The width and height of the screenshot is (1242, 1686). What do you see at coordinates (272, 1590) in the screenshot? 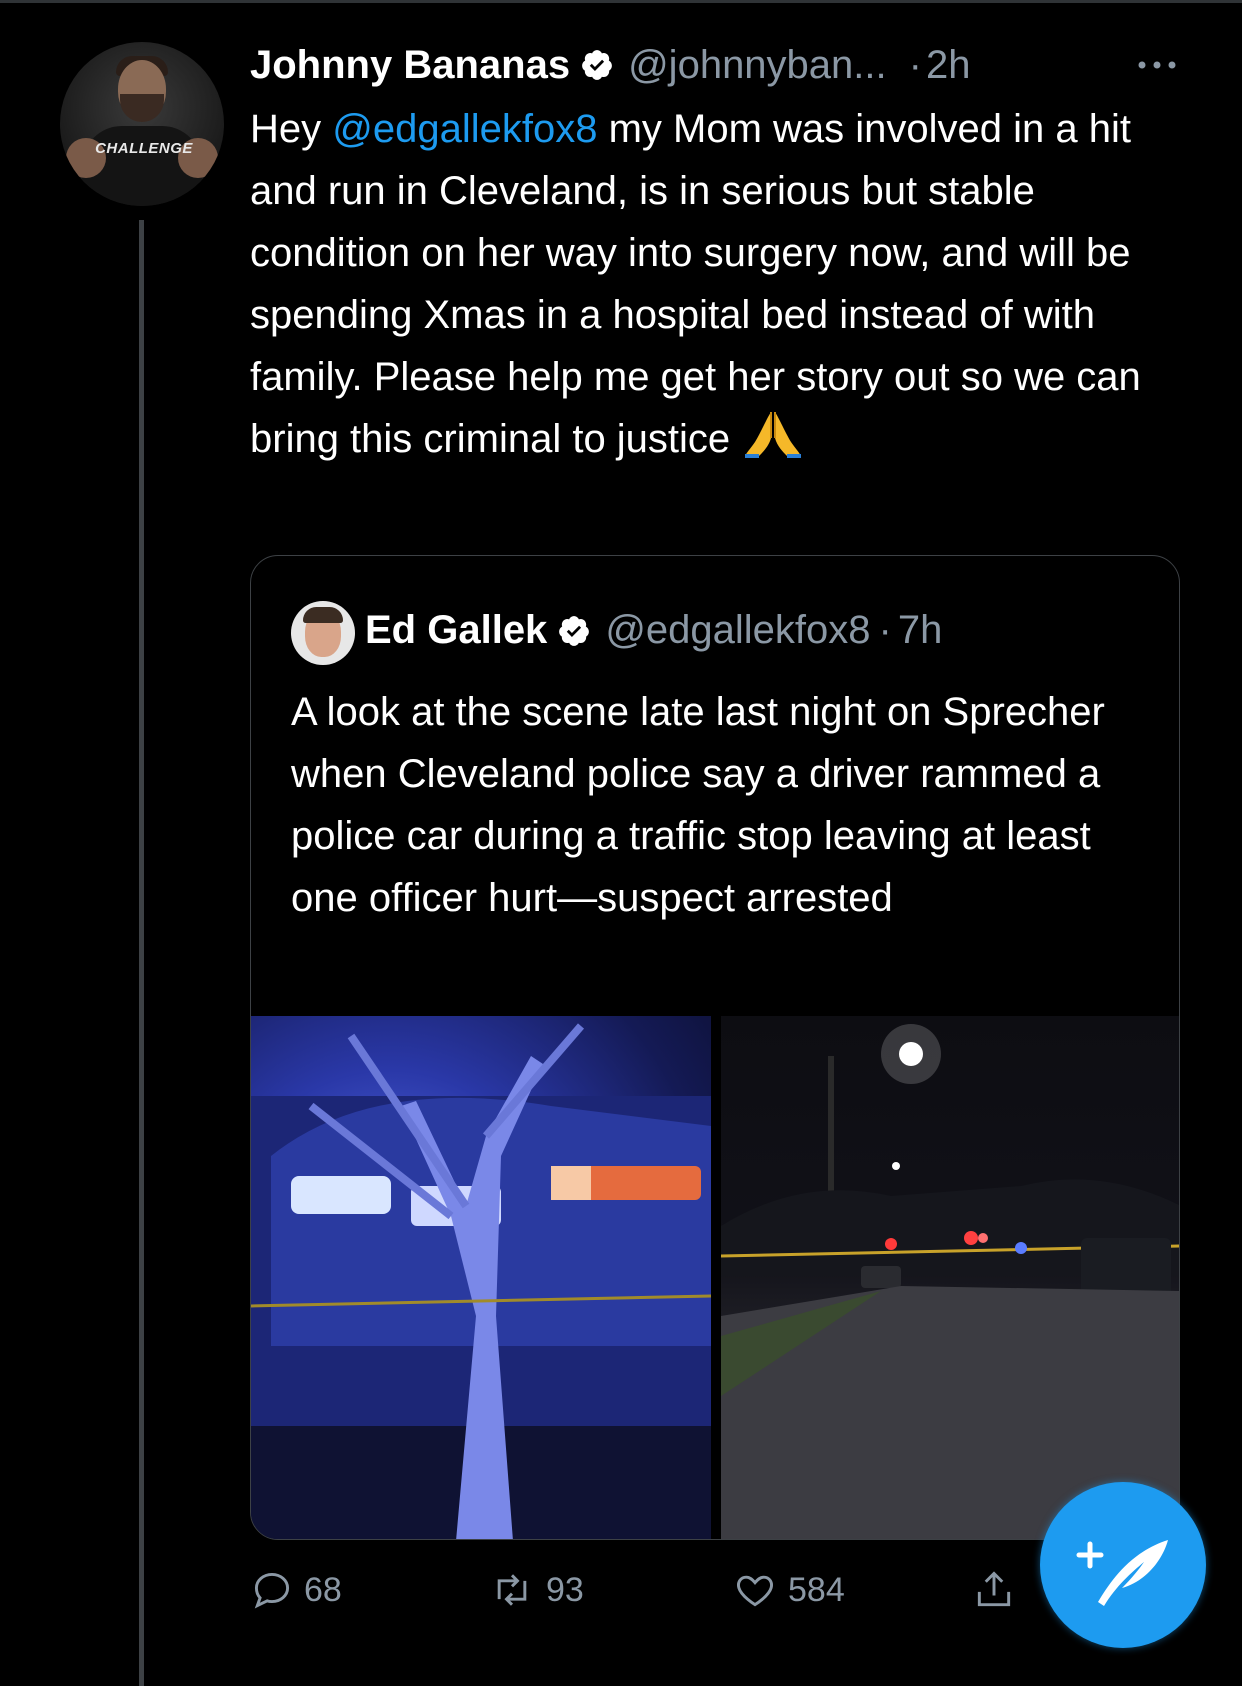
I see `reply-icon` at bounding box center [272, 1590].